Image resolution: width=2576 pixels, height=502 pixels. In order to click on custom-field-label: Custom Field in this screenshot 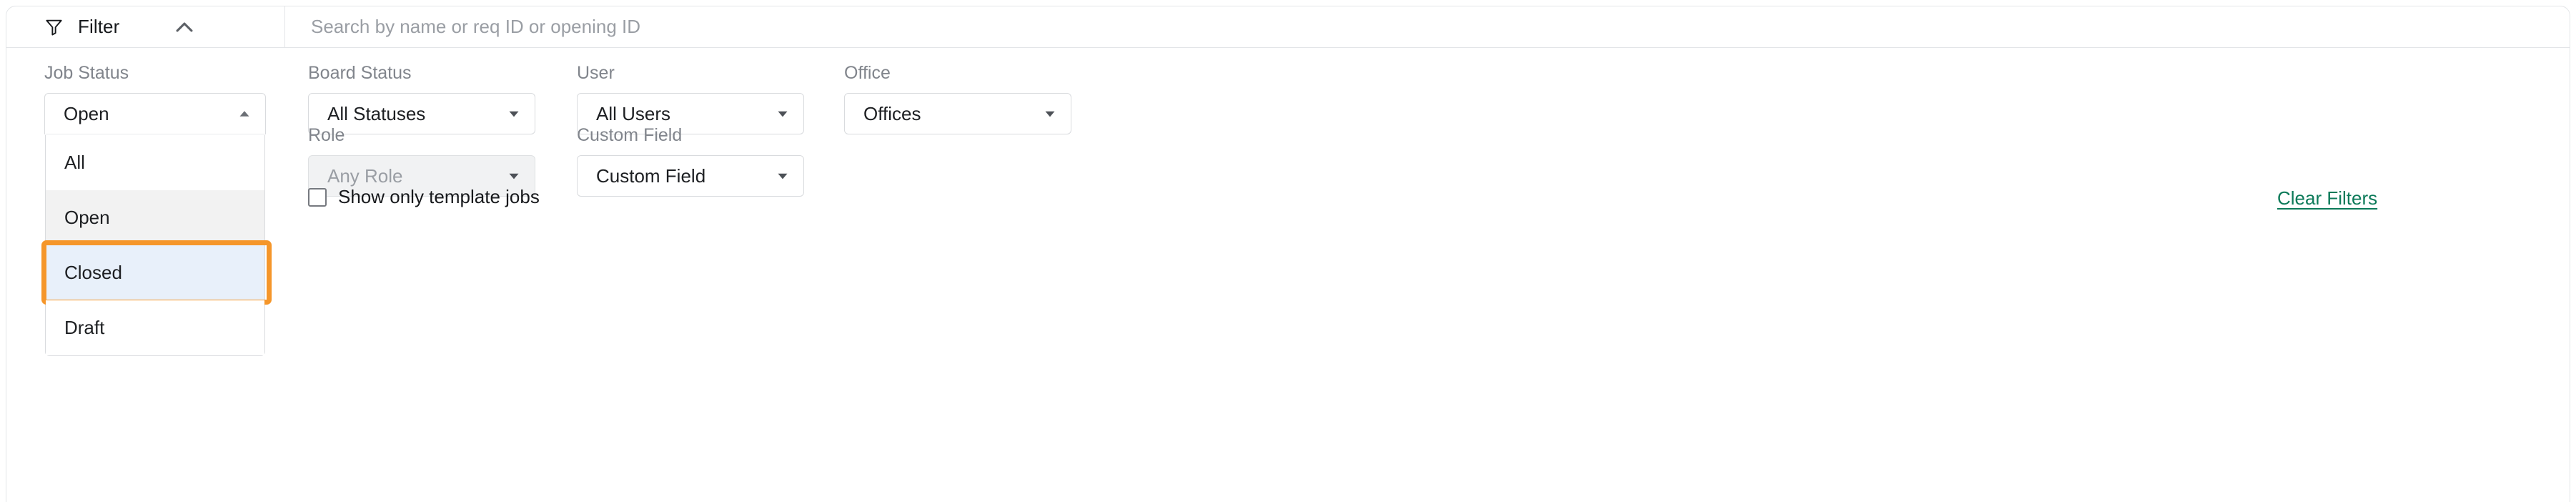, I will do `click(630, 135)`.